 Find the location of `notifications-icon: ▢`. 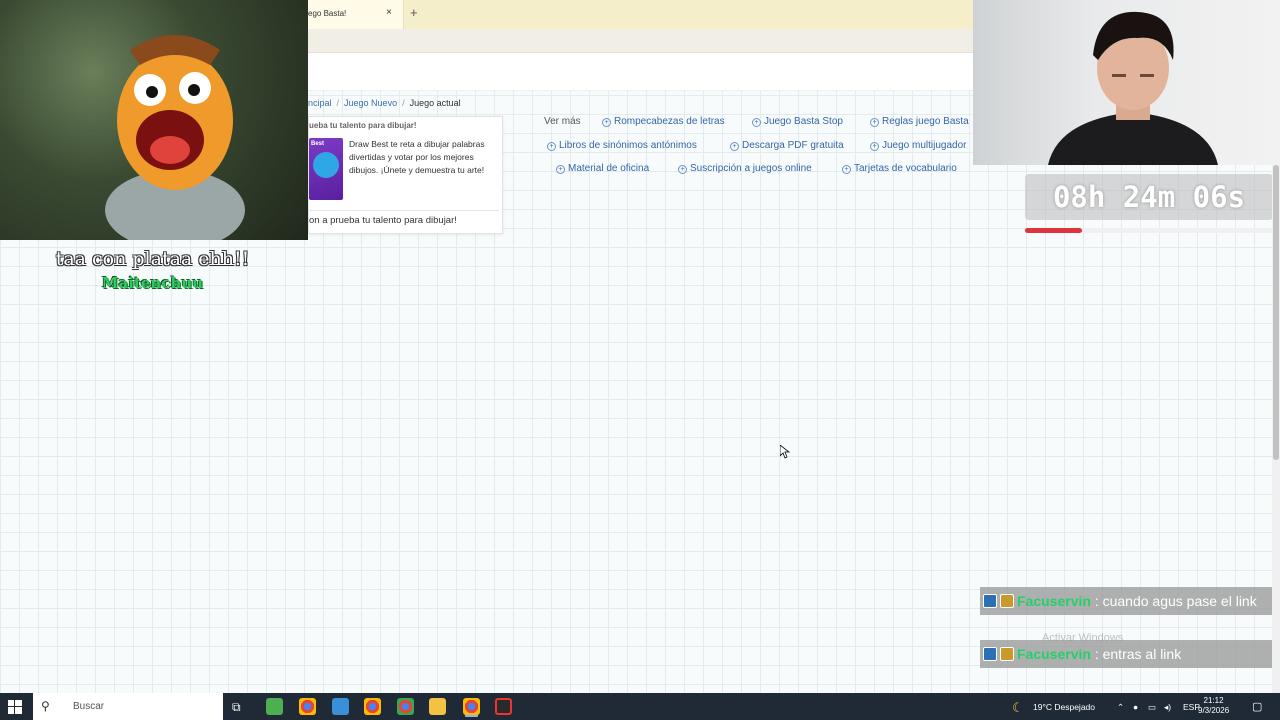

notifications-icon: ▢ is located at coordinates (1257, 704).